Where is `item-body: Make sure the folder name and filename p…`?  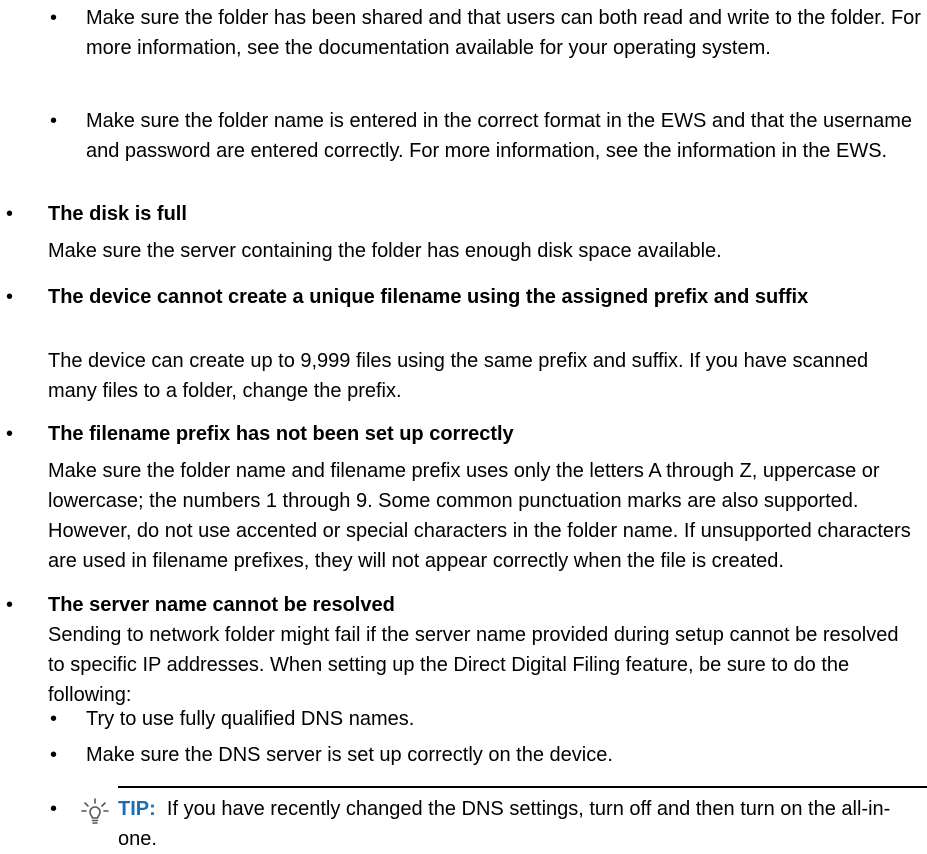
item-body: Make sure the folder name and filename p… is located at coordinates (479, 516).